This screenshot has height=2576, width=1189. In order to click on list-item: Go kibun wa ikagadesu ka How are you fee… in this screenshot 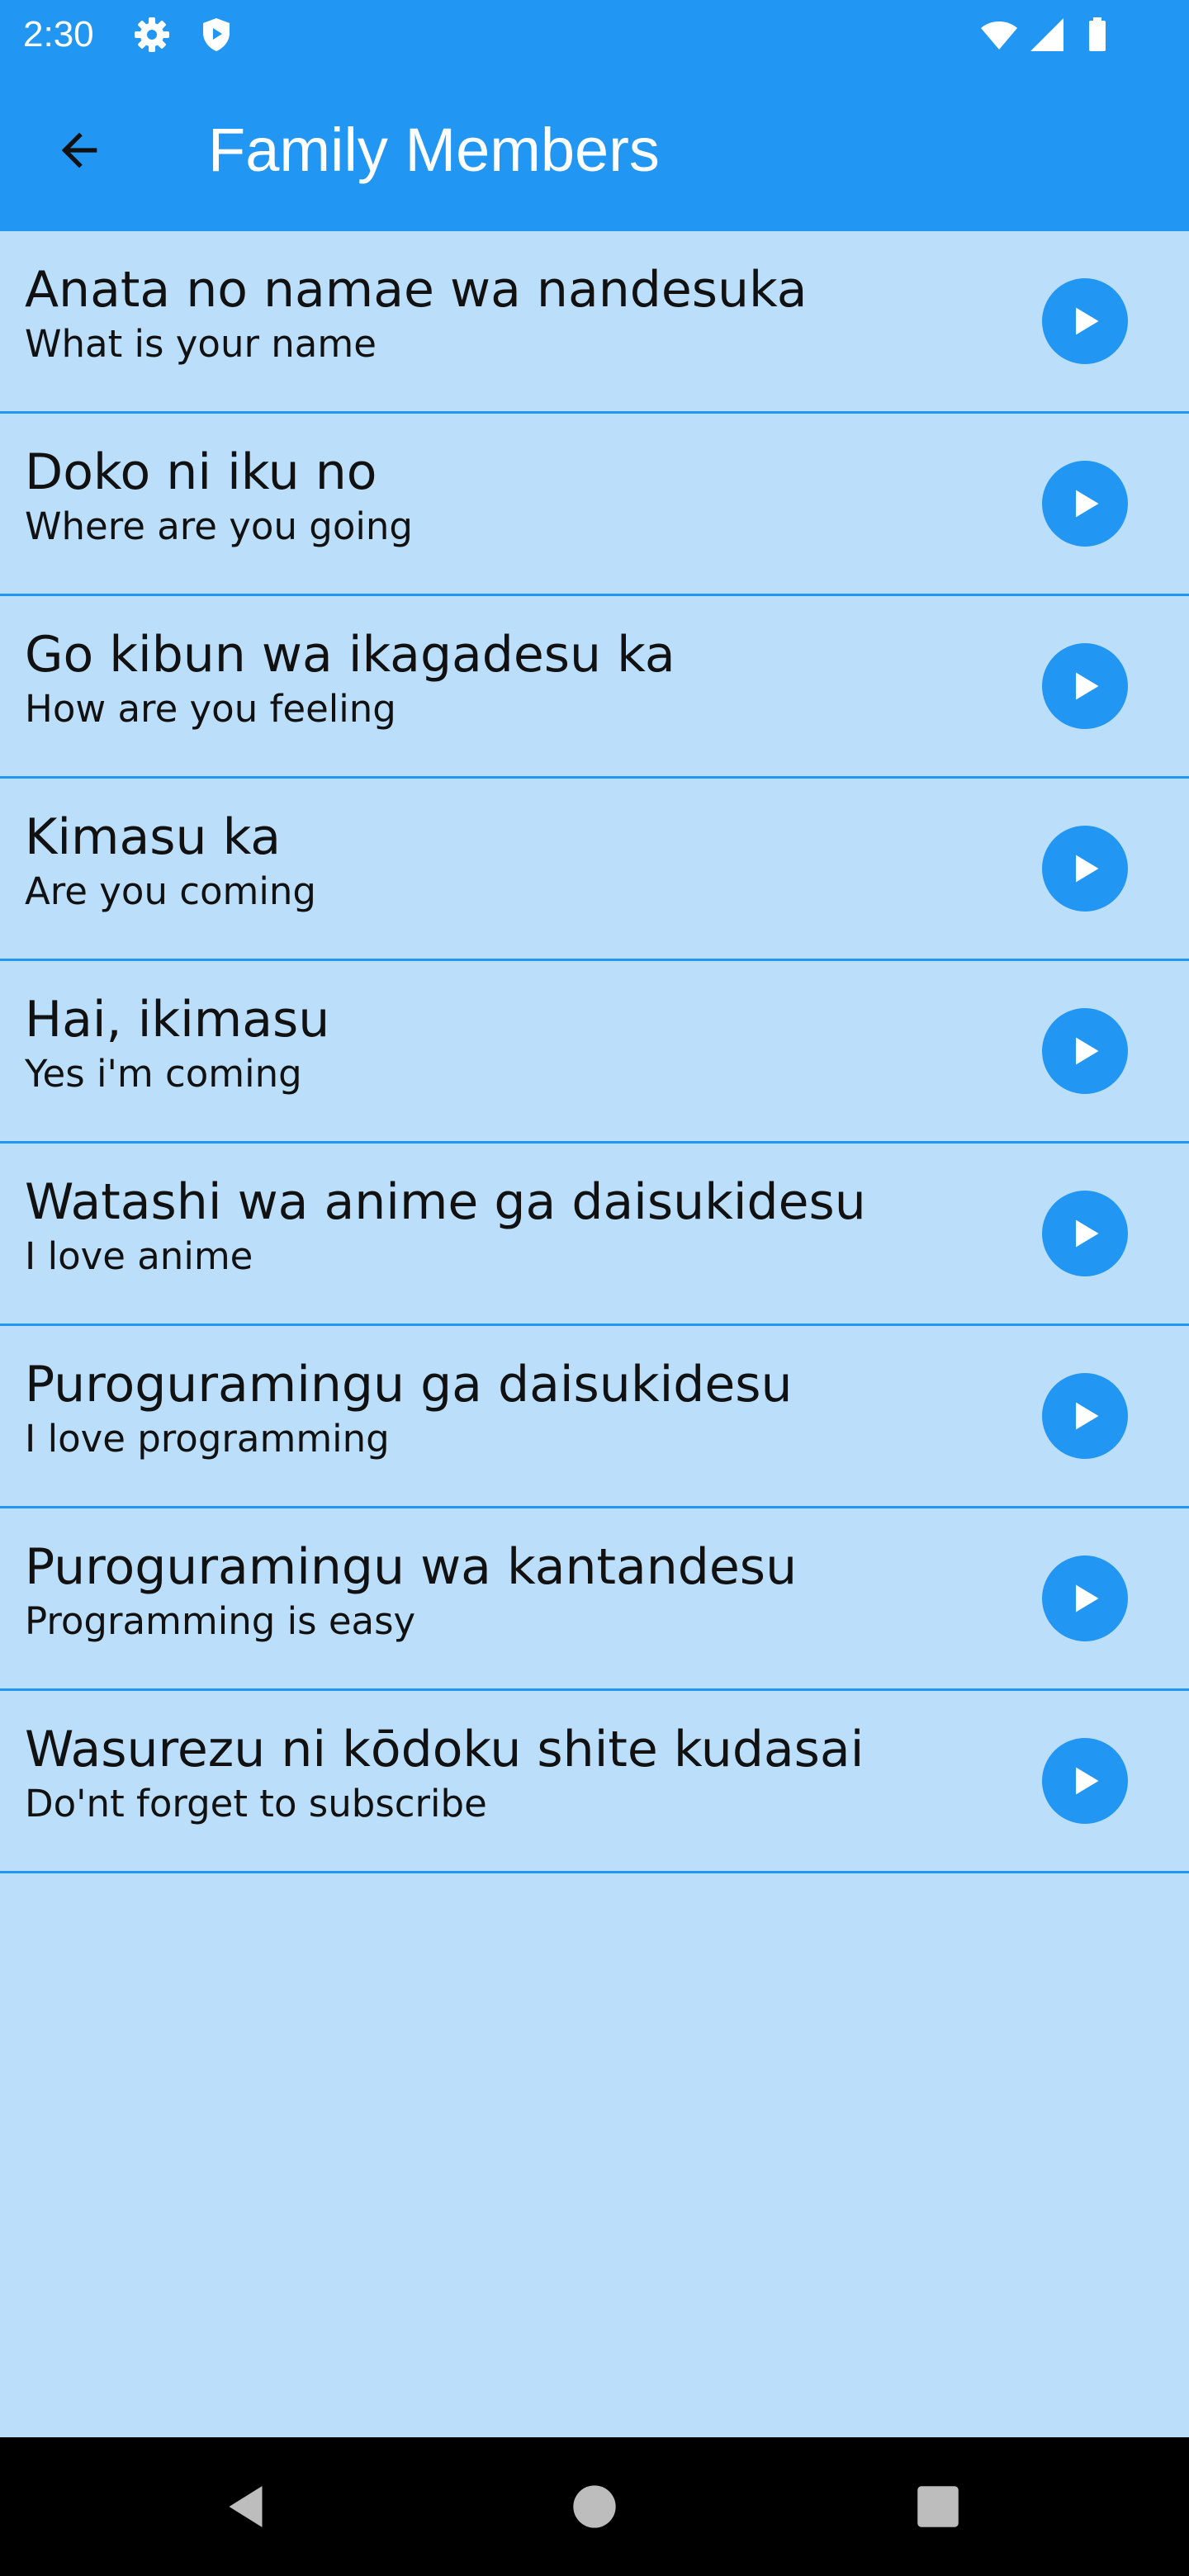, I will do `click(594, 687)`.